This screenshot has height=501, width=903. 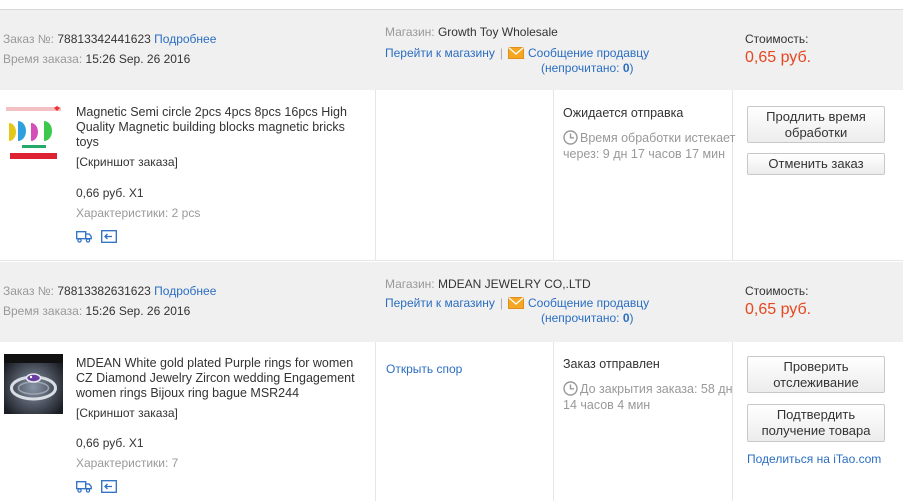 I want to click on status-detail-text: До закрытия заказа: 58 дн 14 часов 4 мин, so click(x=648, y=397).